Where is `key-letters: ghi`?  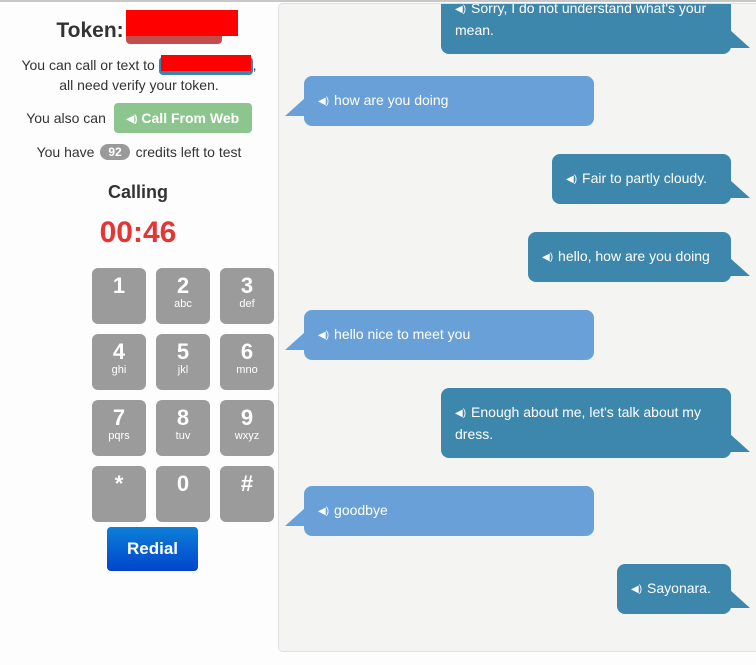 key-letters: ghi is located at coordinates (119, 370).